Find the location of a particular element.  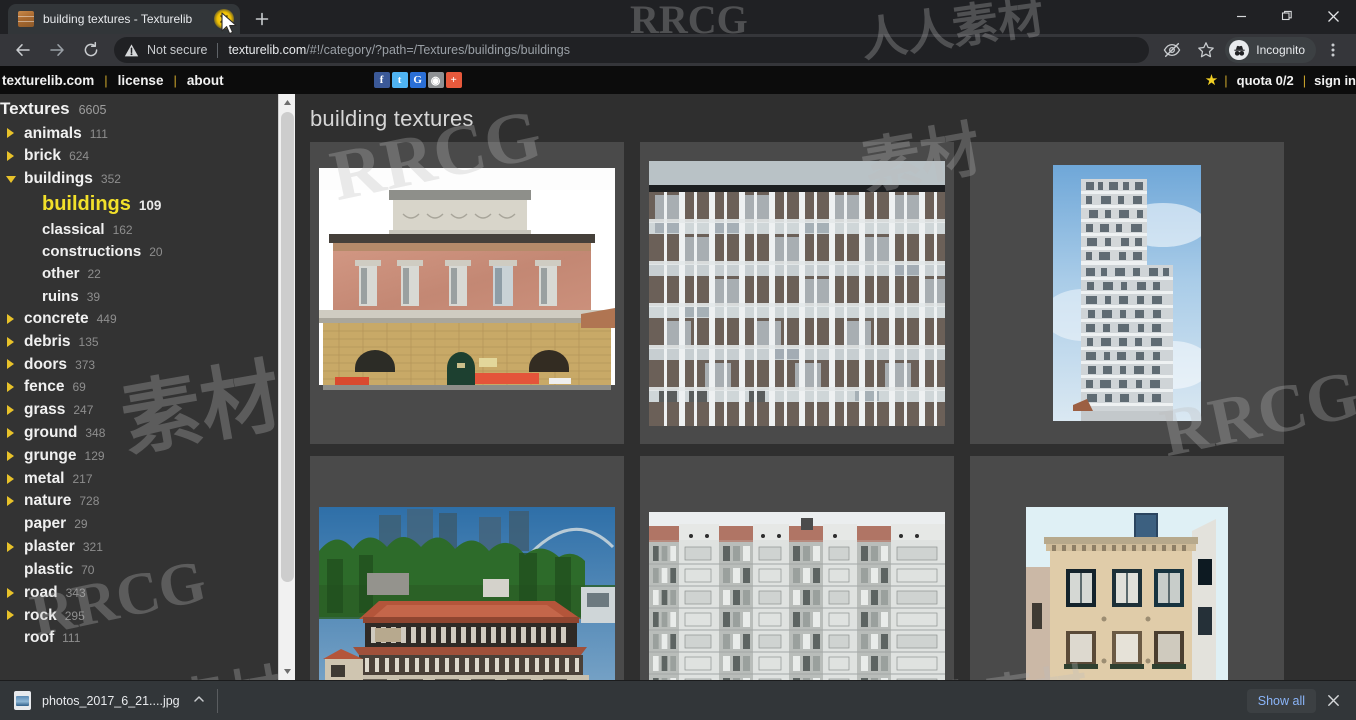

scroll-down-arrow-icon is located at coordinates (287, 671).